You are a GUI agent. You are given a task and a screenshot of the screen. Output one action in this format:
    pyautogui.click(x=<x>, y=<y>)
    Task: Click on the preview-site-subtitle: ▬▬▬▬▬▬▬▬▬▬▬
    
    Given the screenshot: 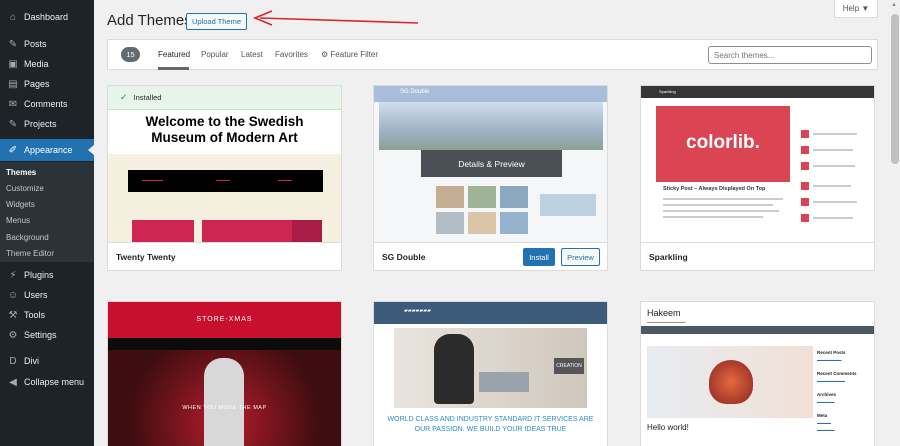 What is the action you would take?
    pyautogui.click(x=666, y=322)
    